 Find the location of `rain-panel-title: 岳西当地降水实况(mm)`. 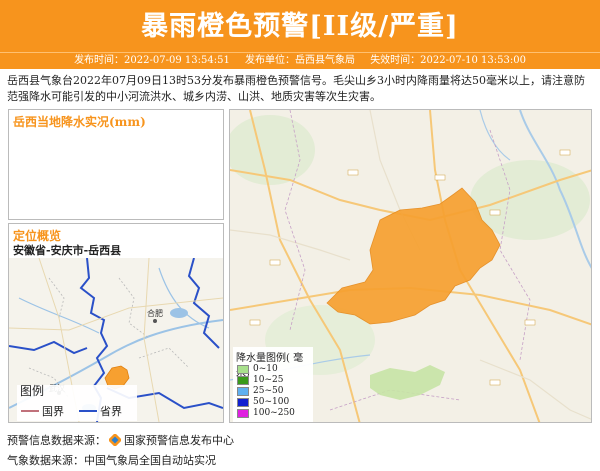

rain-panel-title: 岳西当地降水实况(mm) is located at coordinates (79, 122).